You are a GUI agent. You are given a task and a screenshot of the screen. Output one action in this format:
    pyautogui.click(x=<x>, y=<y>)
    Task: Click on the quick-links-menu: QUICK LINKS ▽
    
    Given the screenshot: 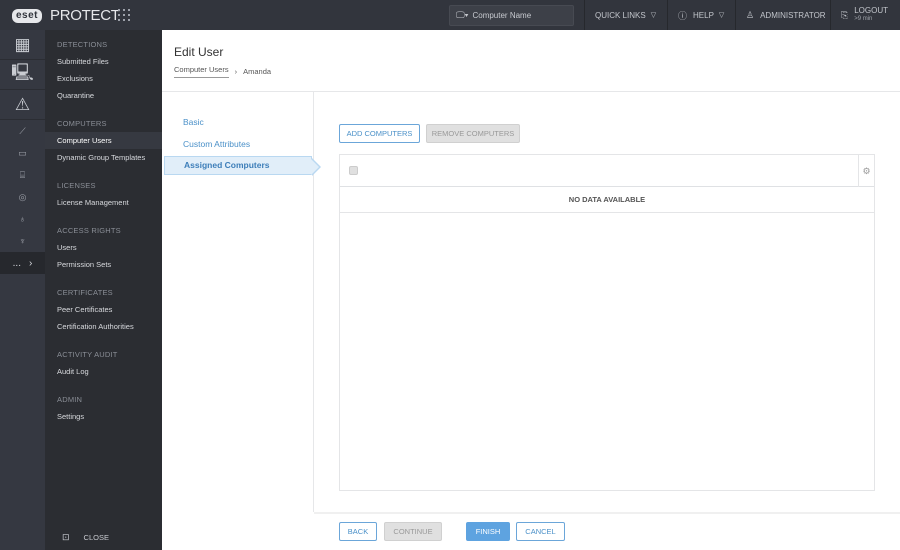 What is the action you would take?
    pyautogui.click(x=625, y=15)
    